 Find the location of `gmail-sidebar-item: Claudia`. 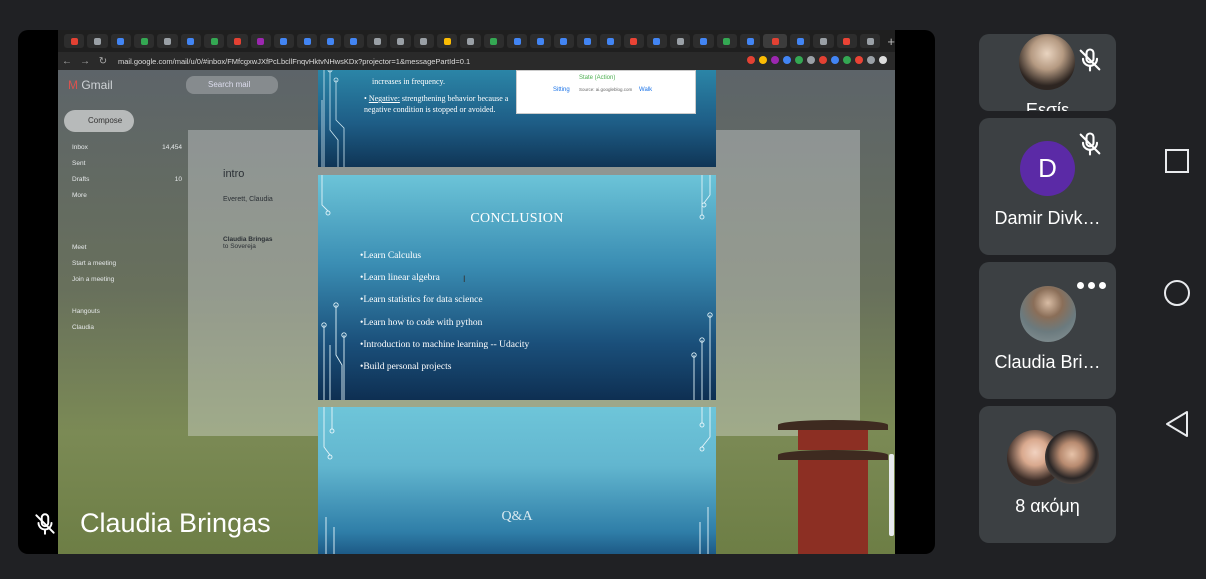

gmail-sidebar-item: Claudia is located at coordinates (127, 332).